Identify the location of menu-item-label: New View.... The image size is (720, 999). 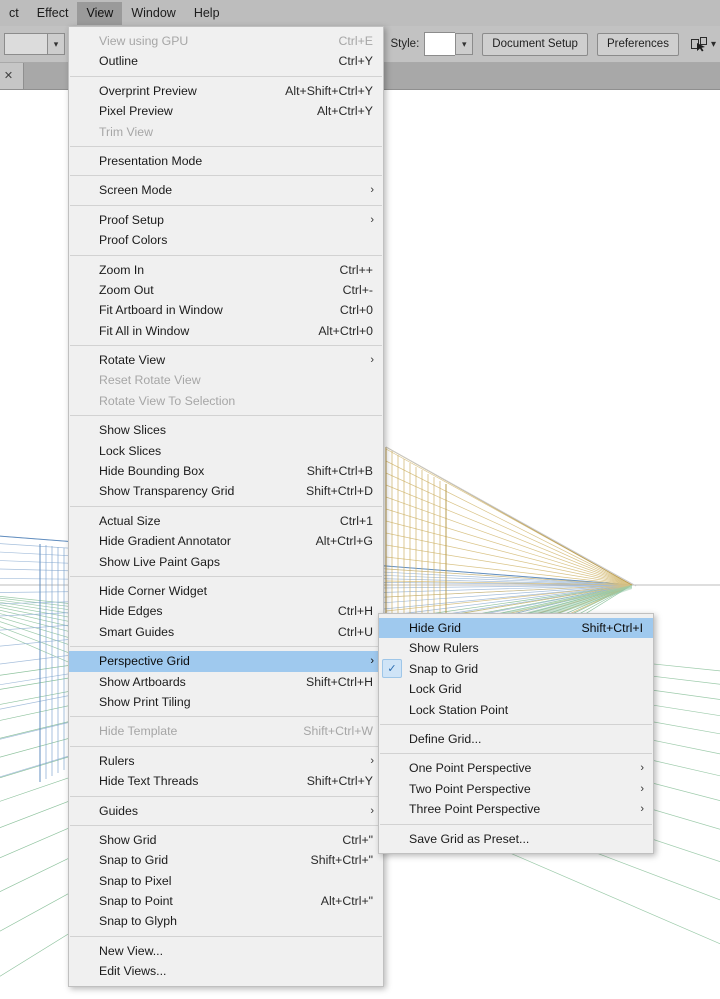
(131, 950).